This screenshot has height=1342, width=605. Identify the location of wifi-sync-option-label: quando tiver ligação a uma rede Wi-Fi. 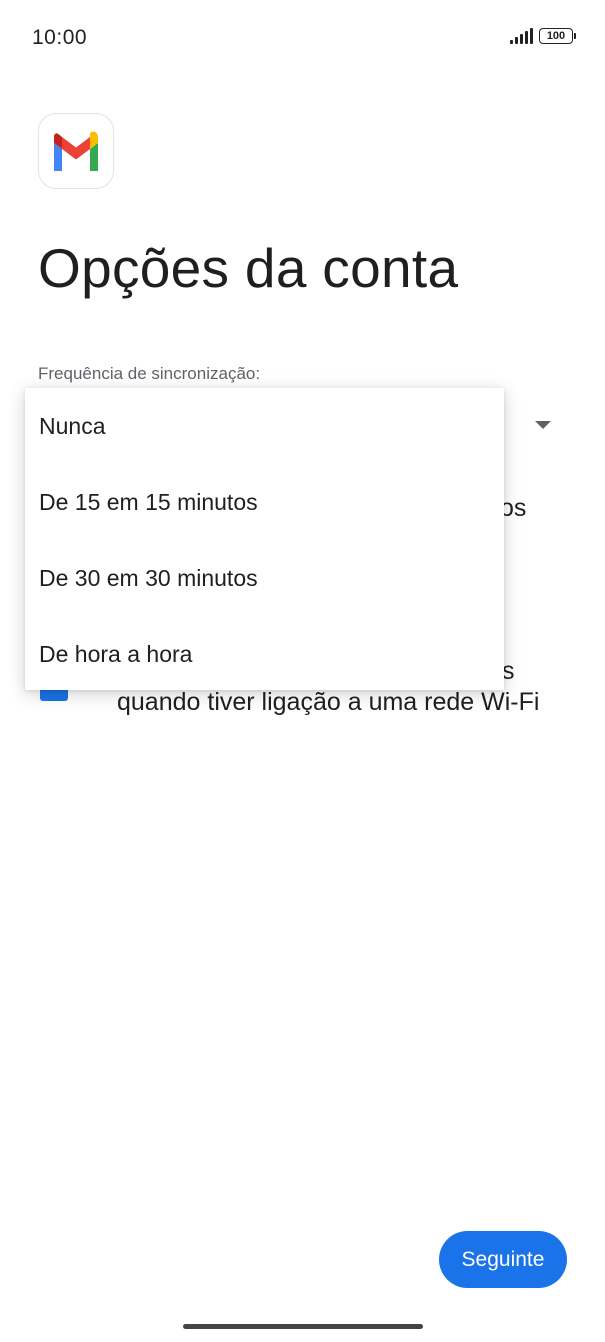
(328, 702).